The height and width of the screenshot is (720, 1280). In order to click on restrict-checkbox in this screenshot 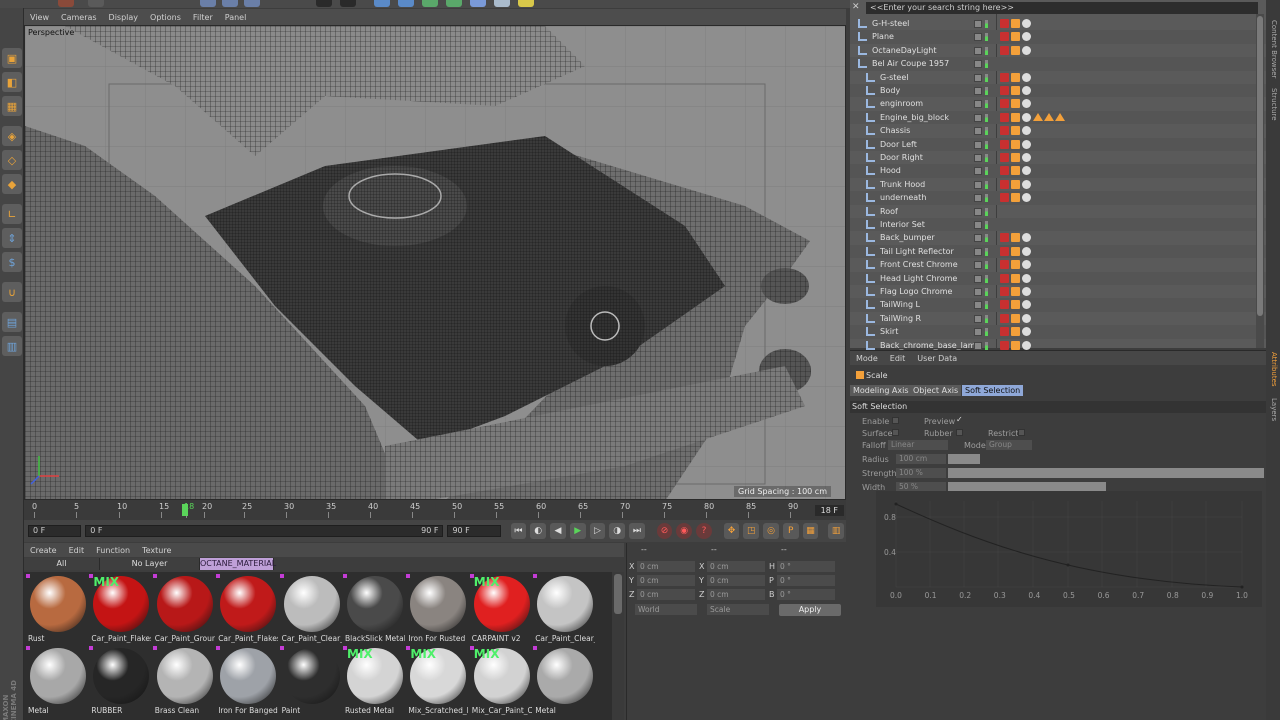, I will do `click(1021, 432)`.